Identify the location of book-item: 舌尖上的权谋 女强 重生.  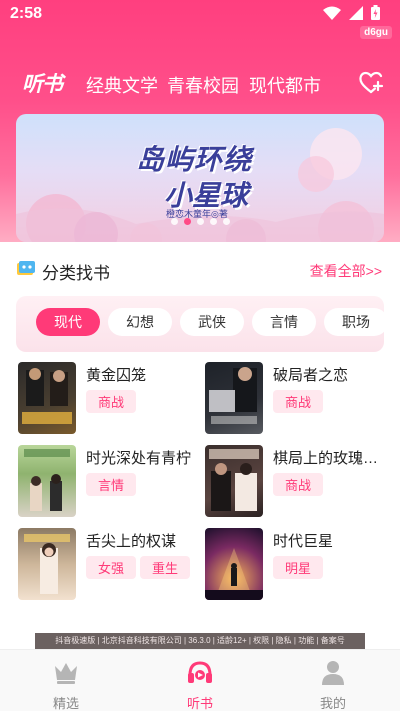
(108, 564).